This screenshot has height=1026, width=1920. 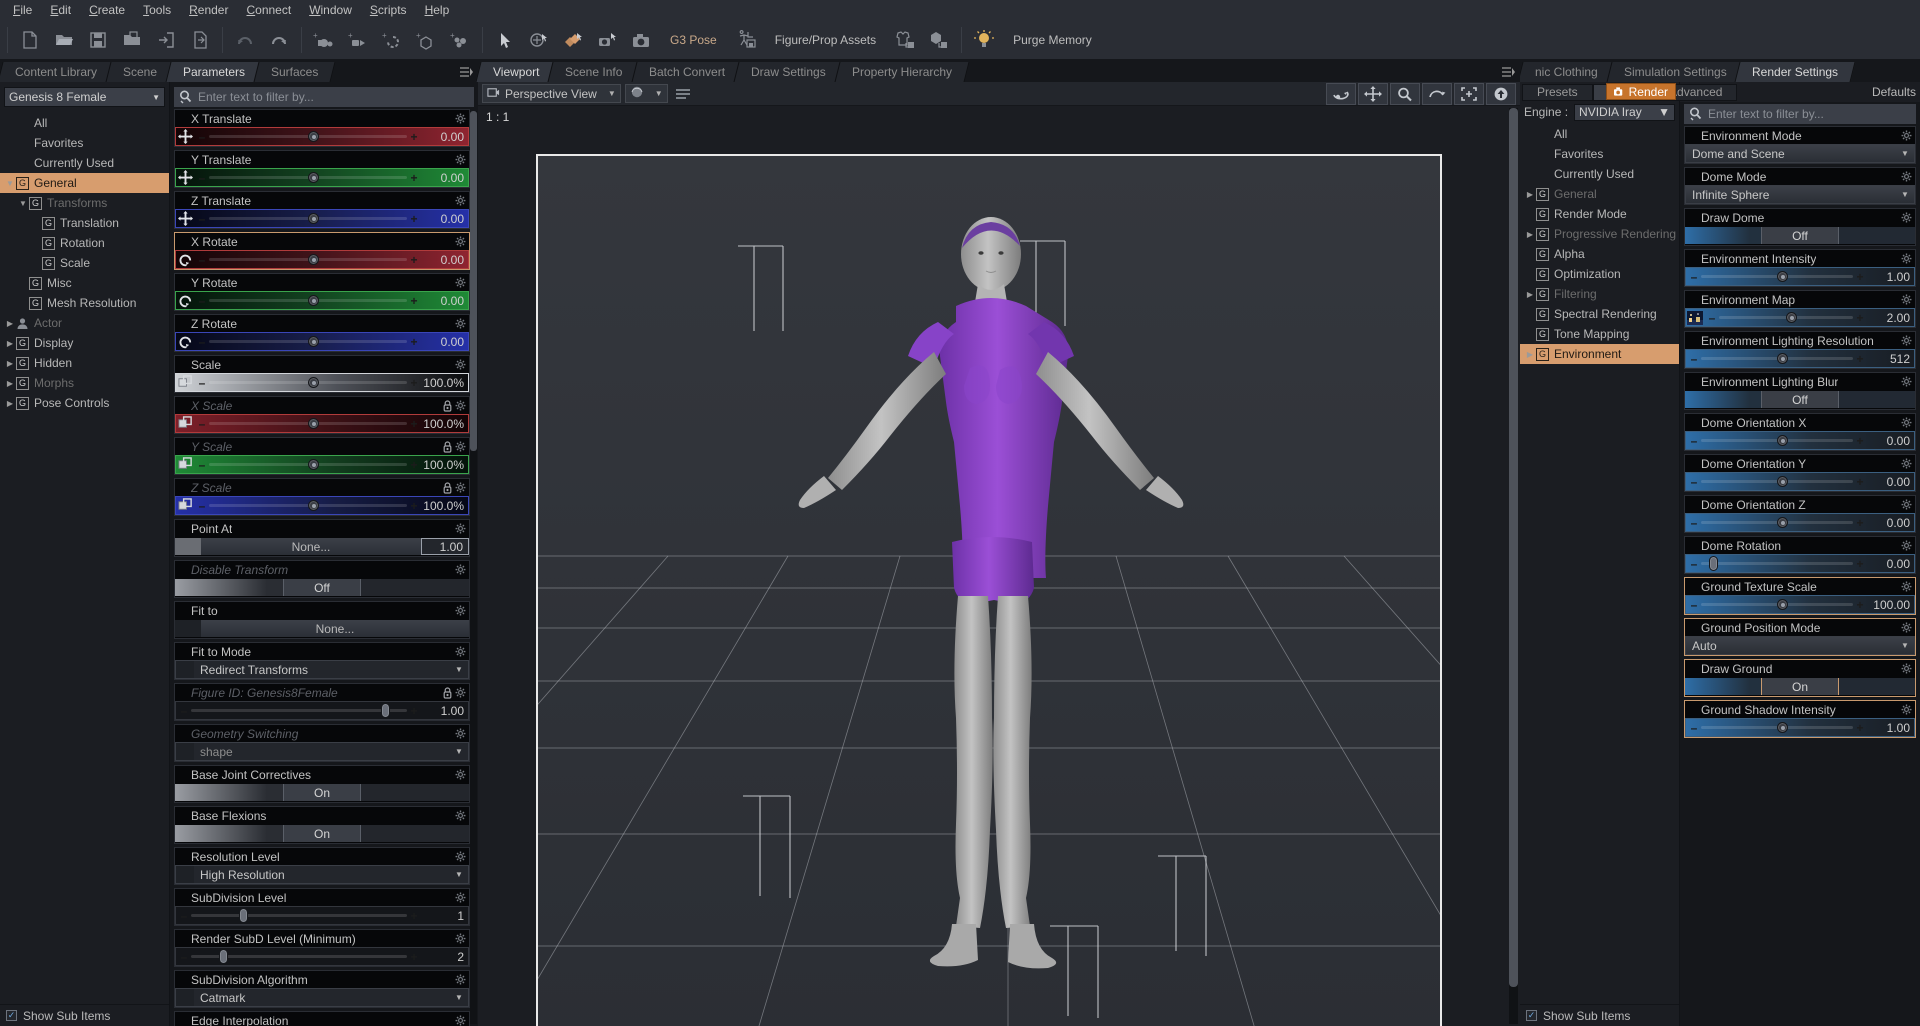 I want to click on figure-prop-assets-label: Figure/Prop Assets, so click(x=825, y=40).